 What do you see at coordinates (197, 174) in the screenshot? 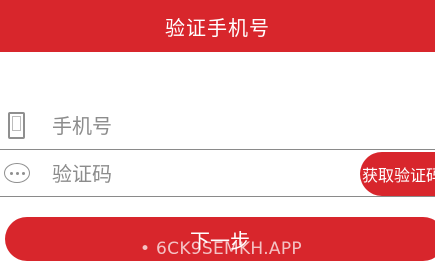
I see `verification-code-input` at bounding box center [197, 174].